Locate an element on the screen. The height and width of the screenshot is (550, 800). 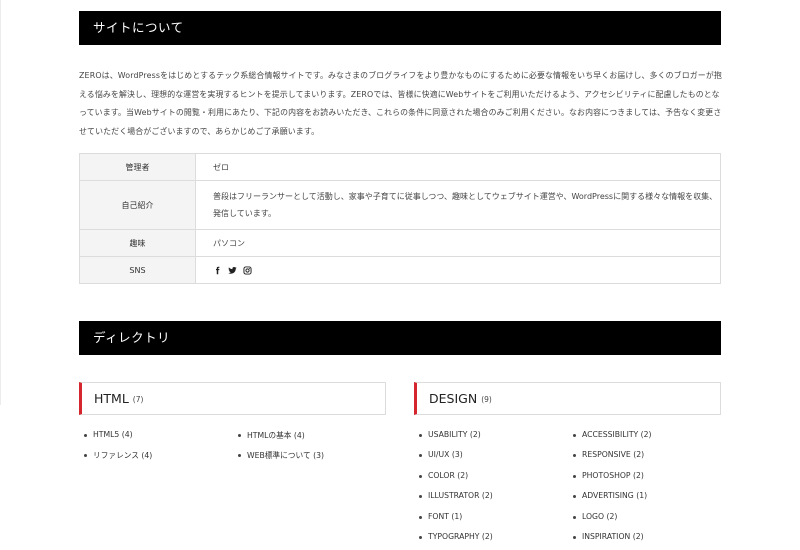
list-item: FONT (1) is located at coordinates (440, 516).